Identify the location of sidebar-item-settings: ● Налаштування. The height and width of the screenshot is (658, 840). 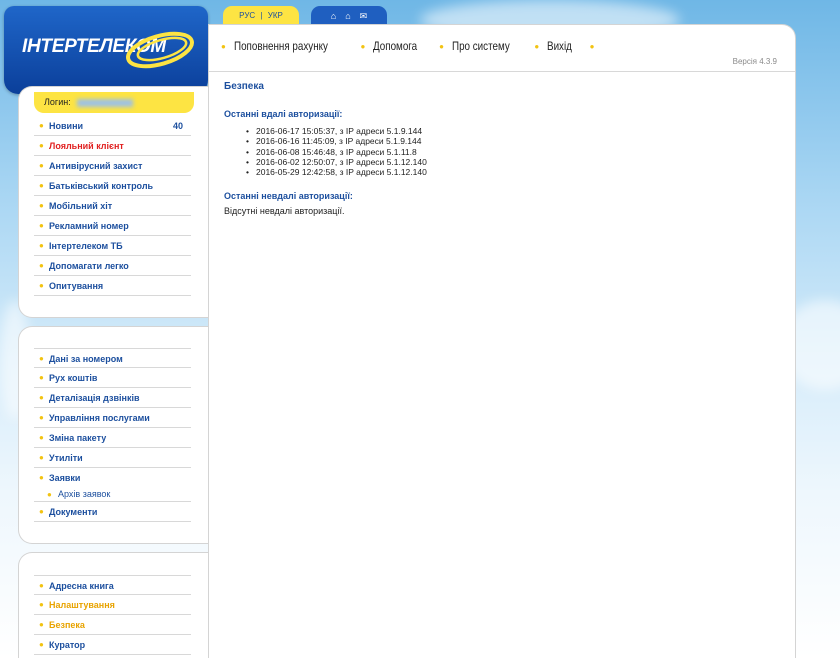
(112, 605).